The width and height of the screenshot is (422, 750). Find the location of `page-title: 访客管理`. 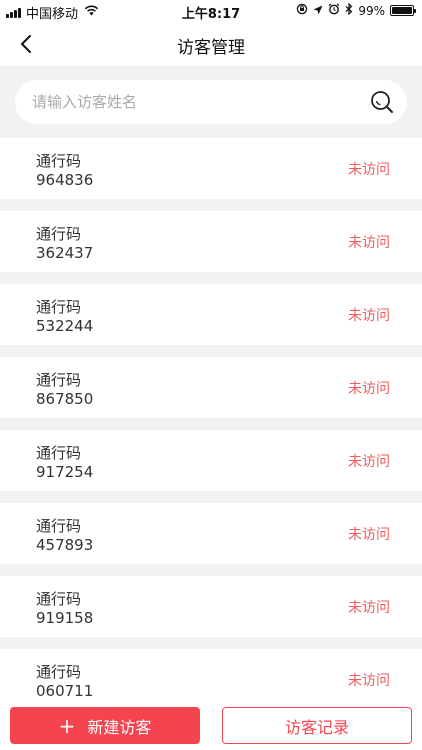

page-title: 访客管理 is located at coordinates (211, 48).